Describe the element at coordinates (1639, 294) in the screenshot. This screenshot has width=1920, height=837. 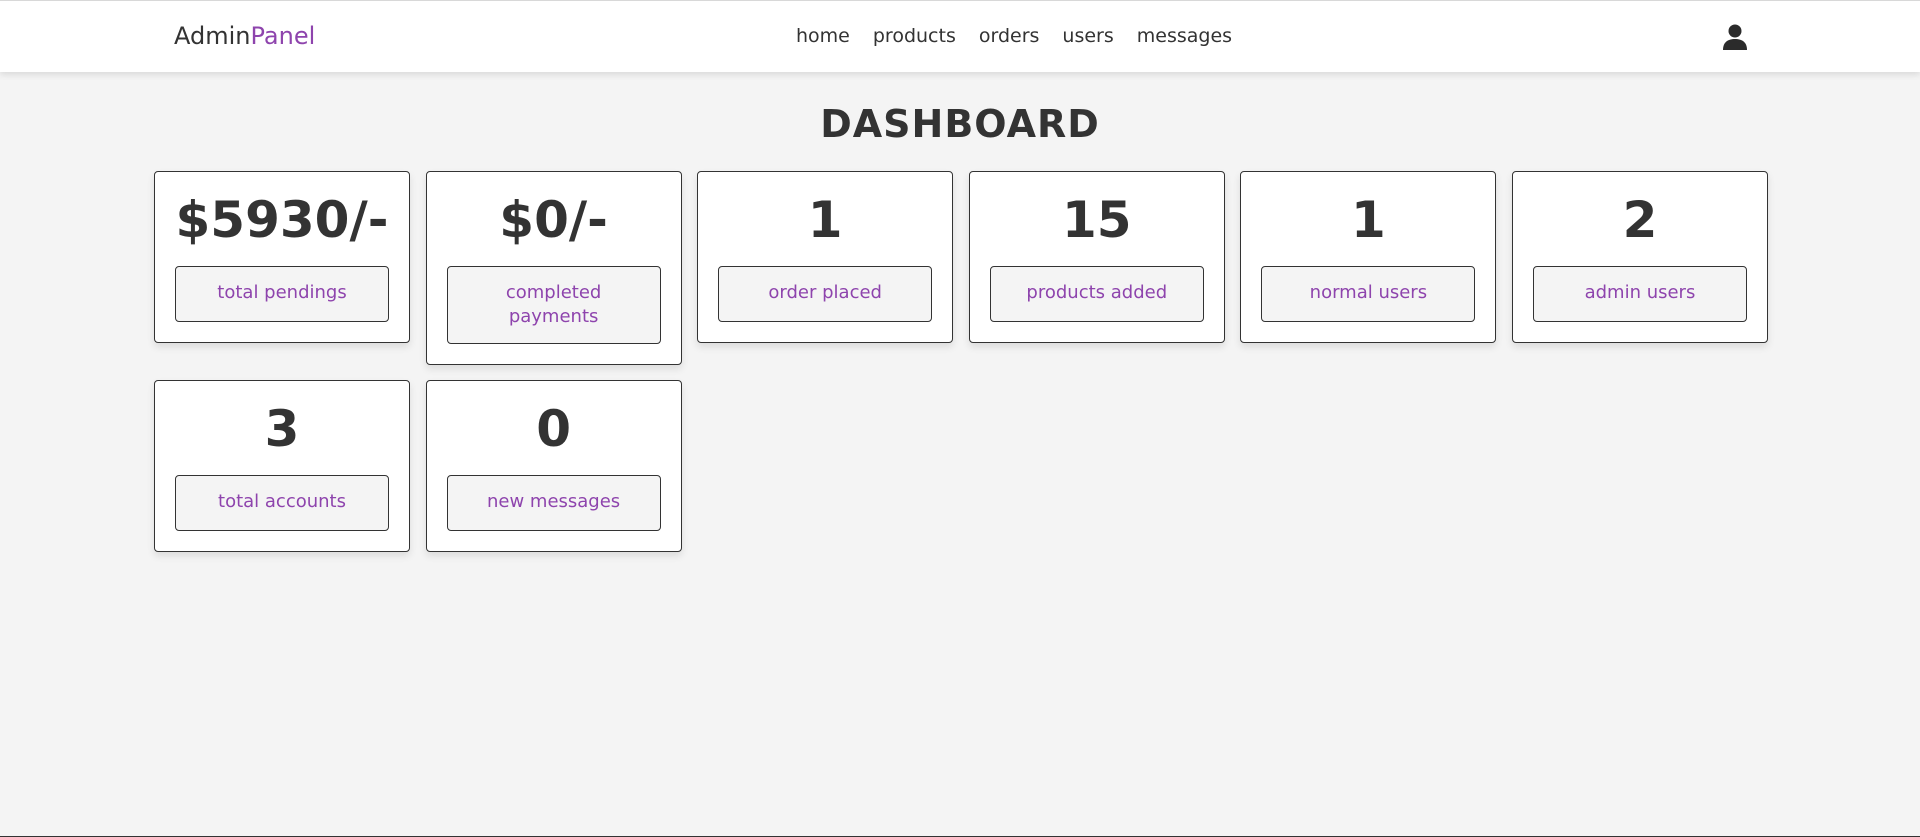
I see `admin-users-button: admin users` at that location.